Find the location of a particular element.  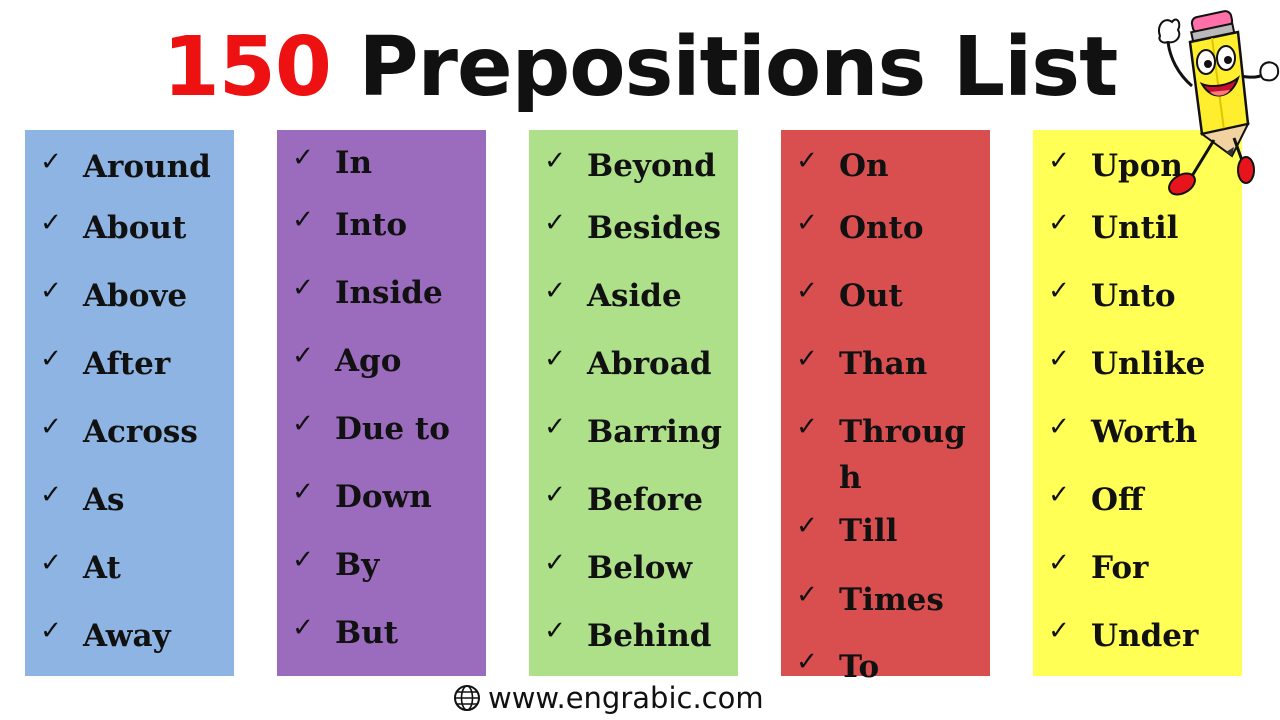

preposition-word: Ago is located at coordinates (368, 361).